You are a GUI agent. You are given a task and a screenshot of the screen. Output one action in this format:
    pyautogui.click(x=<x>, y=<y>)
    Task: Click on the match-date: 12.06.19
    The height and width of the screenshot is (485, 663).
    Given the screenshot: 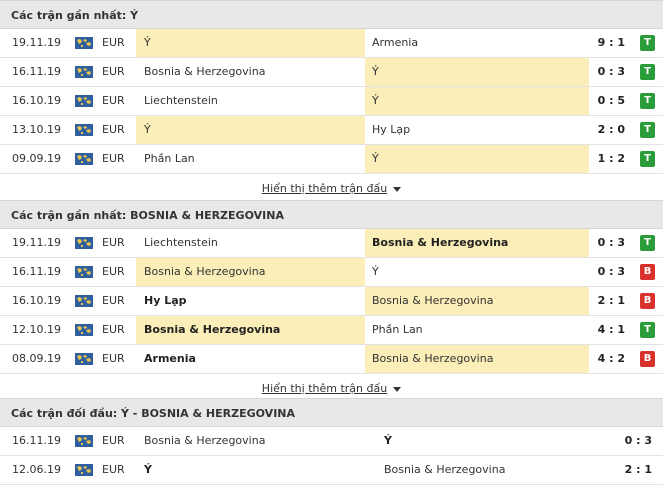 What is the action you would take?
    pyautogui.click(x=36, y=469)
    